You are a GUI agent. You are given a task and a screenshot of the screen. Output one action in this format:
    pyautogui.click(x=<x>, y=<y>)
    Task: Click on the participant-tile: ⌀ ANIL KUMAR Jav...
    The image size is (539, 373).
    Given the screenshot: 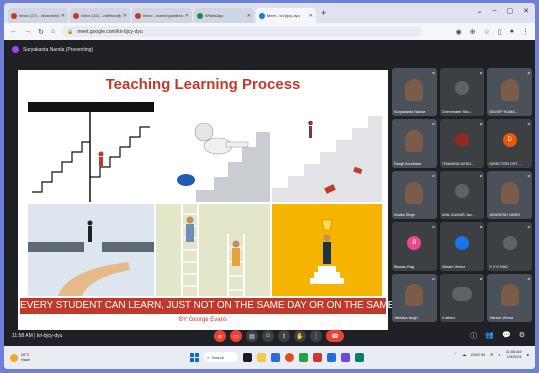 What is the action you would take?
    pyautogui.click(x=462, y=195)
    